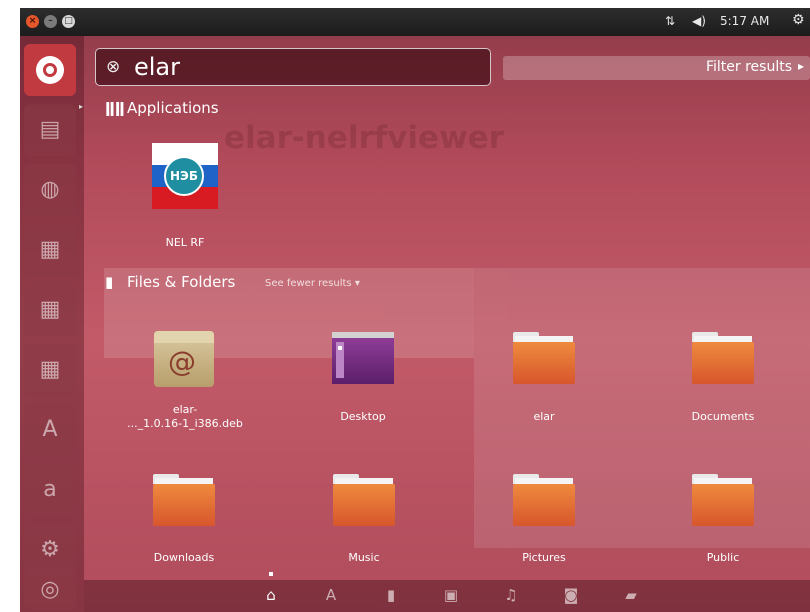 The width and height of the screenshot is (810, 612). Describe the element at coordinates (331, 596) in the screenshot. I see `applications-lens-icon: A` at that location.